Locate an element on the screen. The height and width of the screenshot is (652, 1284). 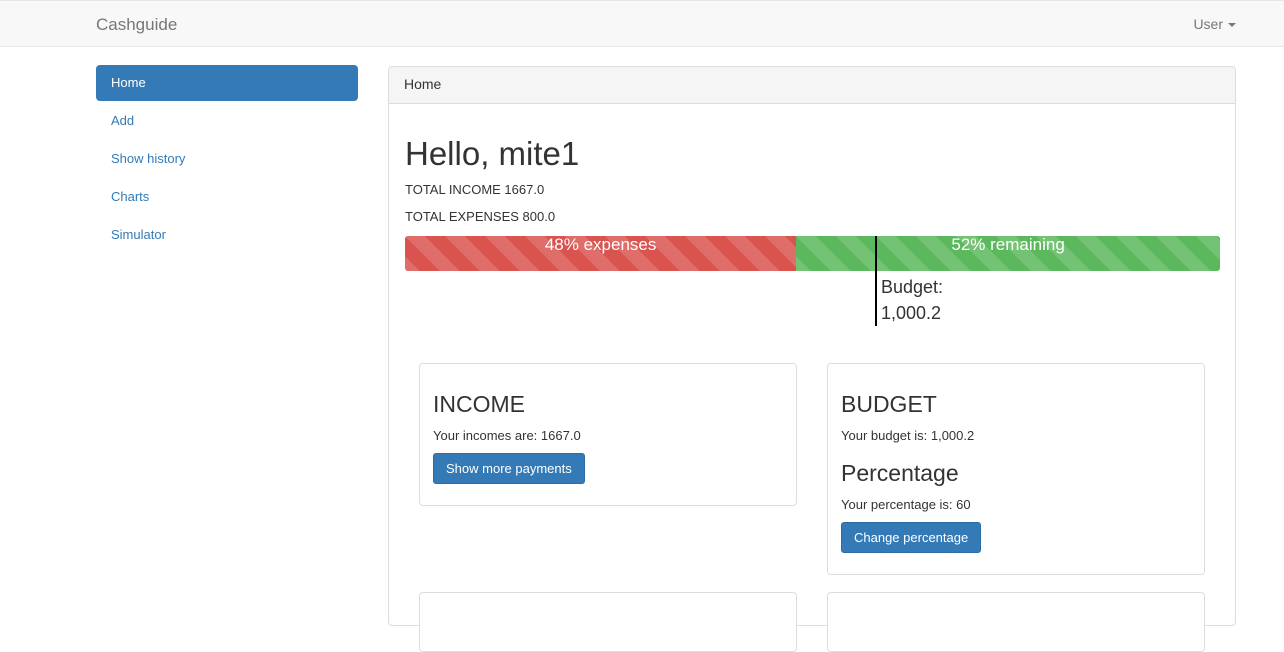
lower-right-card is located at coordinates (1016, 622).